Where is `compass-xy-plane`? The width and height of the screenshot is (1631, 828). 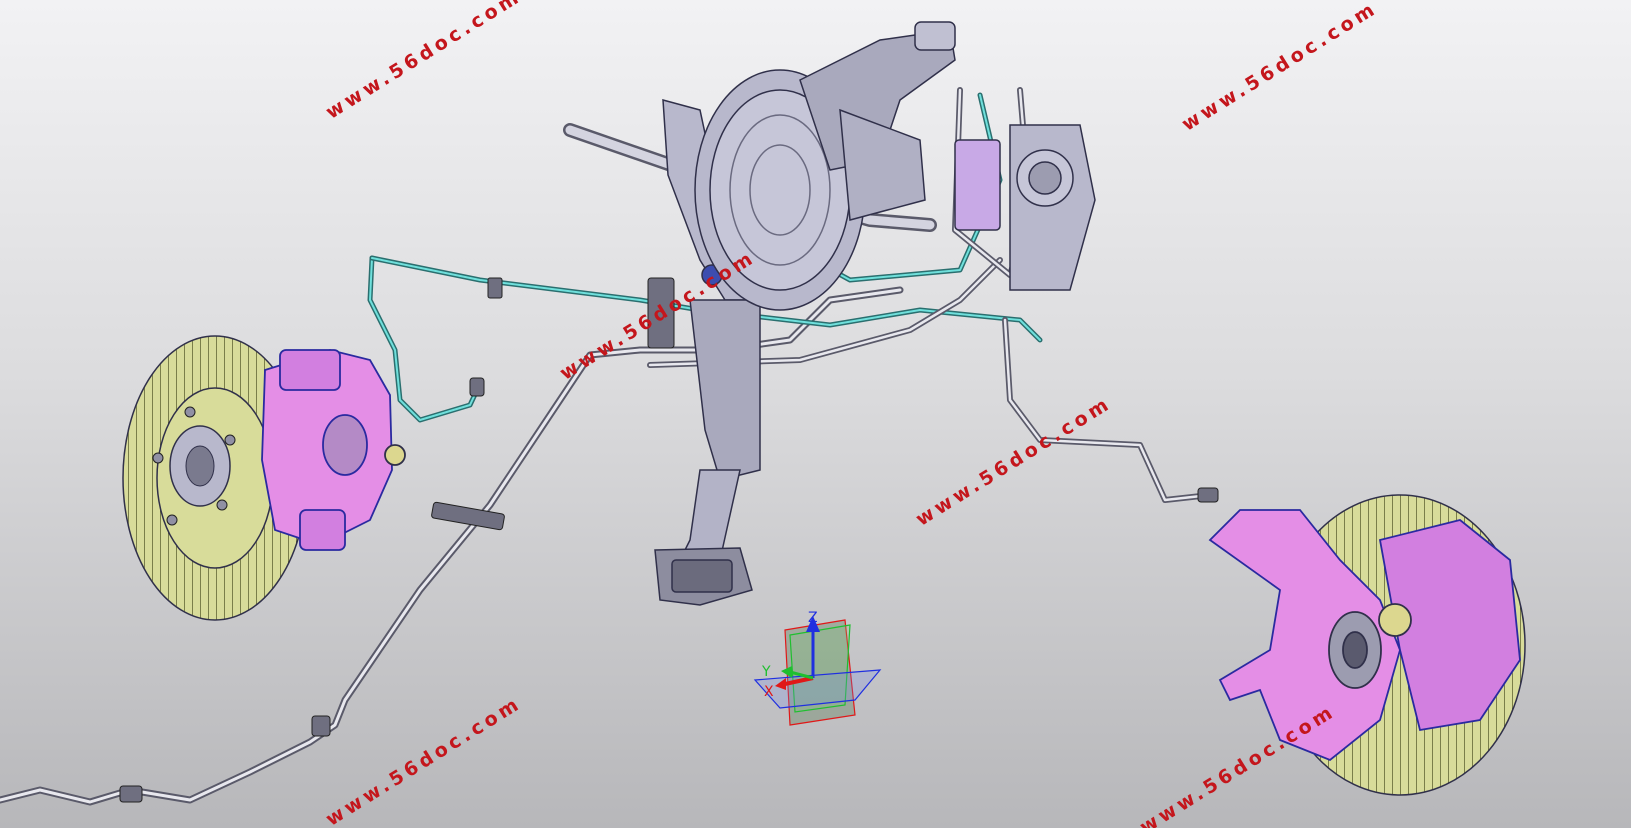
compass-xy-plane is located at coordinates (817, 689).